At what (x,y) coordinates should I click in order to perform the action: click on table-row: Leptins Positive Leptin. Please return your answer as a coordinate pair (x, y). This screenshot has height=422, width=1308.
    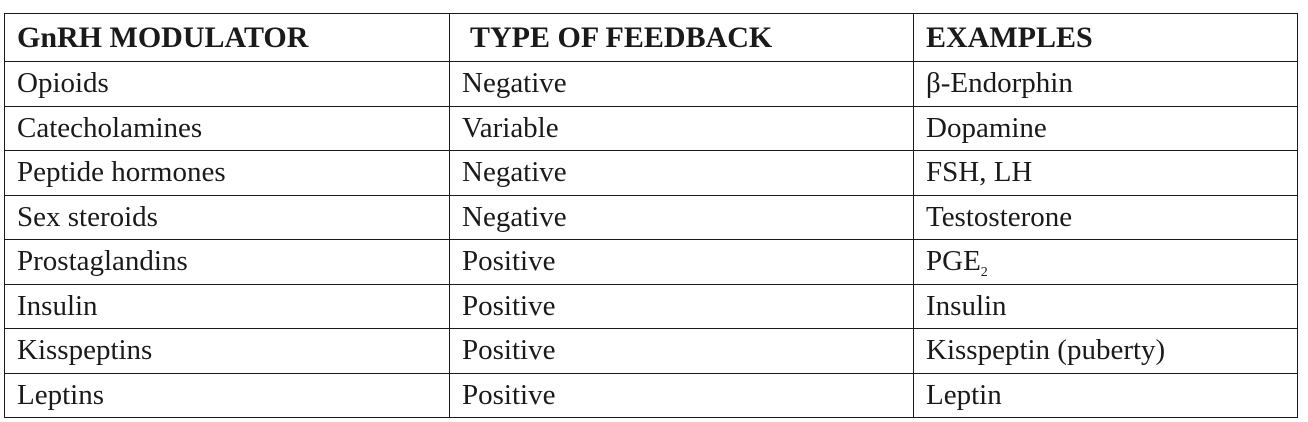
    Looking at the image, I should click on (651, 395).